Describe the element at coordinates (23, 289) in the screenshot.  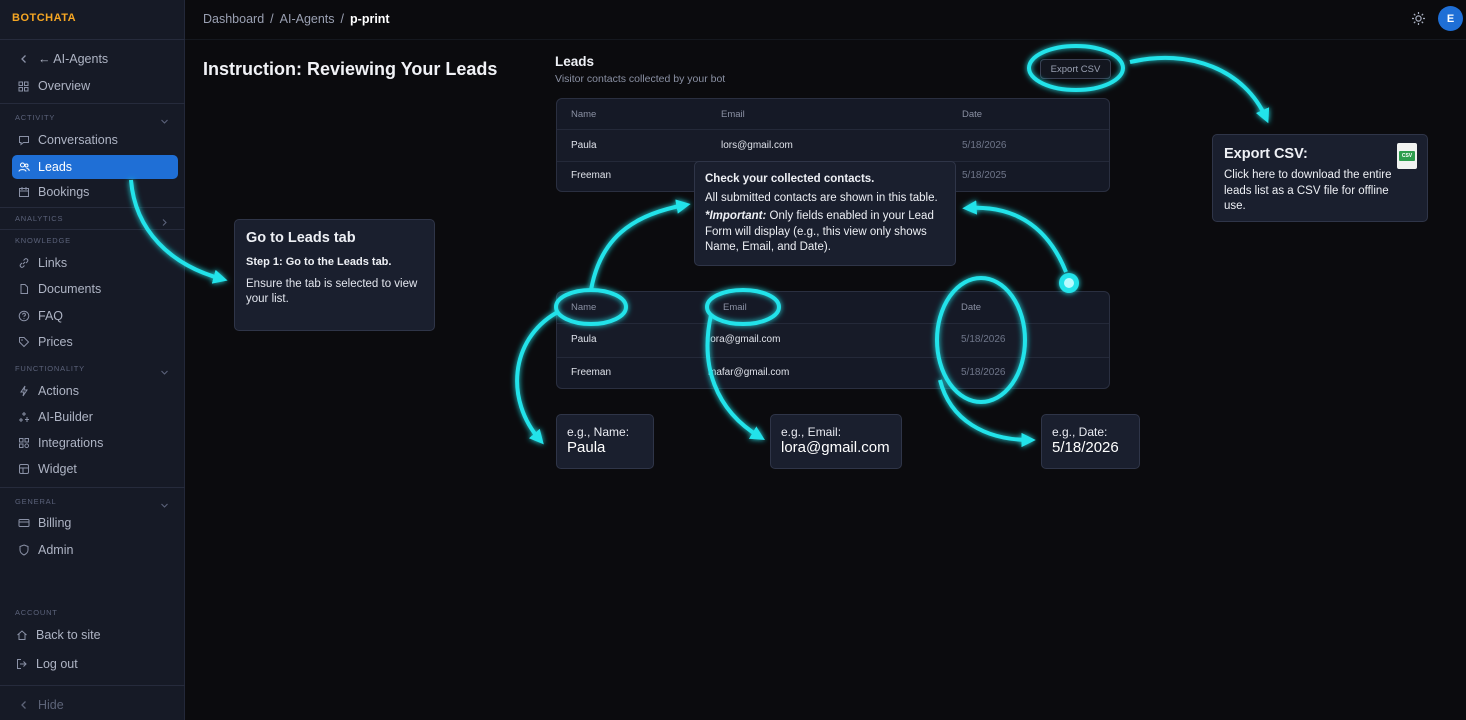
I see `document-icon` at that location.